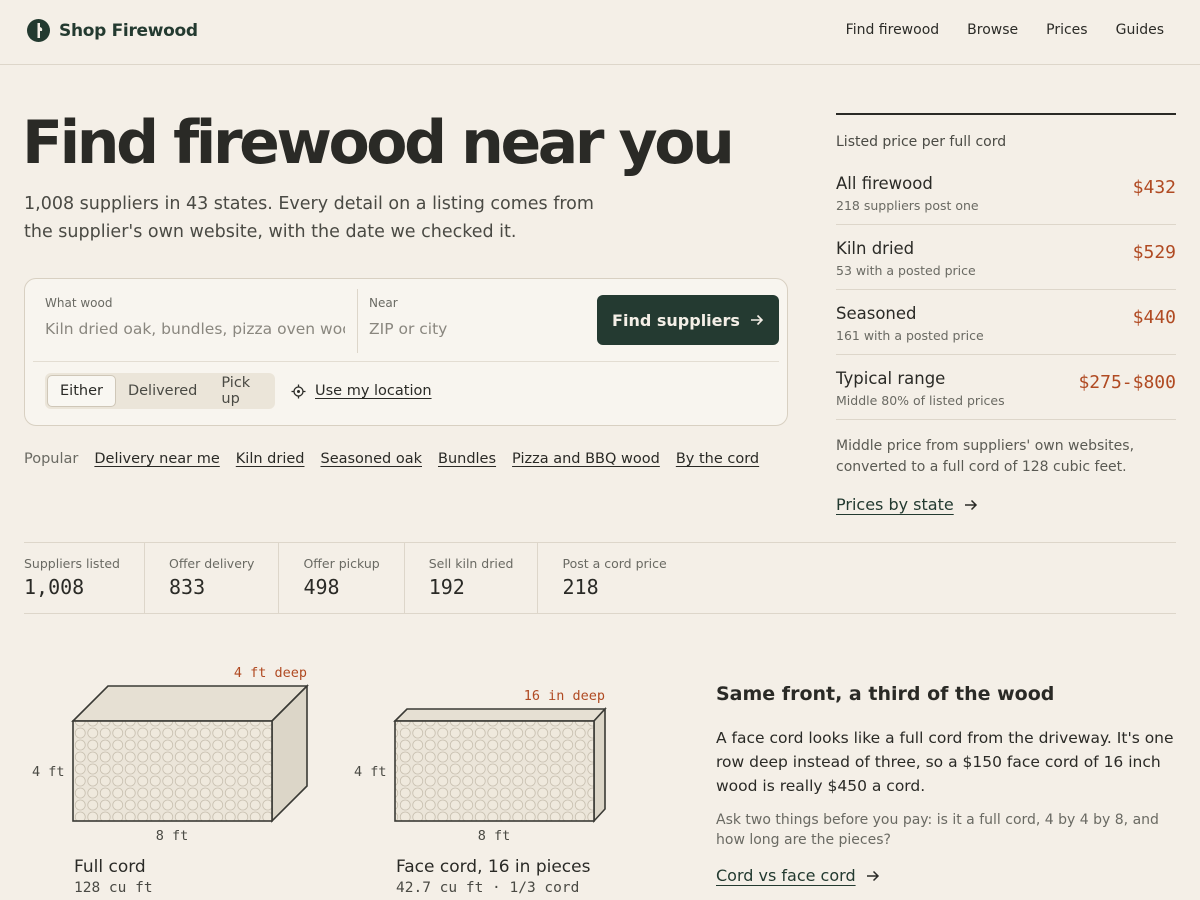 The height and width of the screenshot is (900, 1200). Describe the element at coordinates (370, 772) in the screenshot. I see `face-cord-height-label: 4 ft` at that location.